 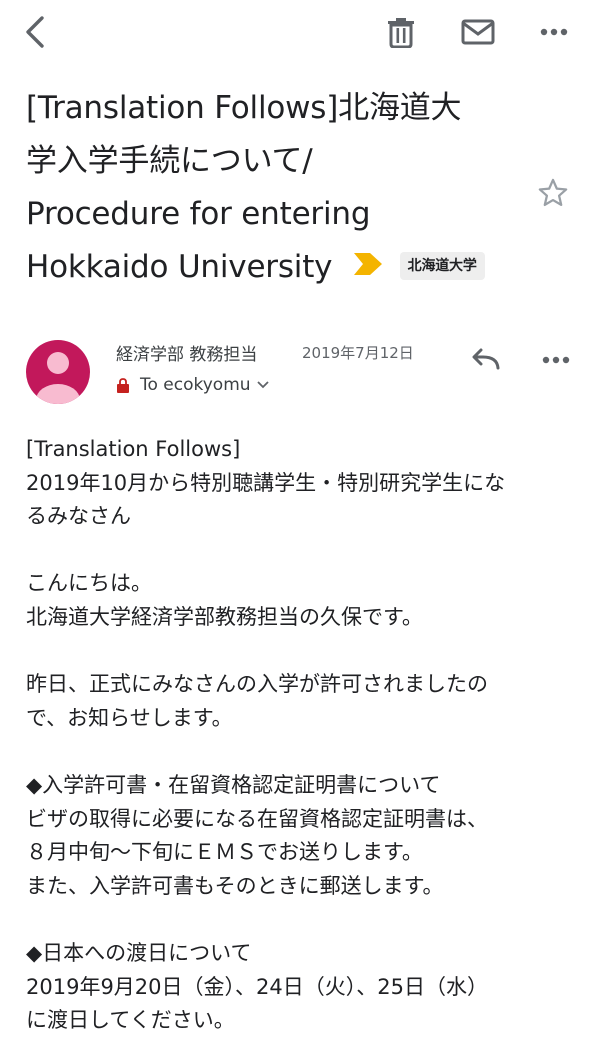 I want to click on body-line: 昨日、正式にみなさんの入学が許可されましたの, so click(x=257, y=684).